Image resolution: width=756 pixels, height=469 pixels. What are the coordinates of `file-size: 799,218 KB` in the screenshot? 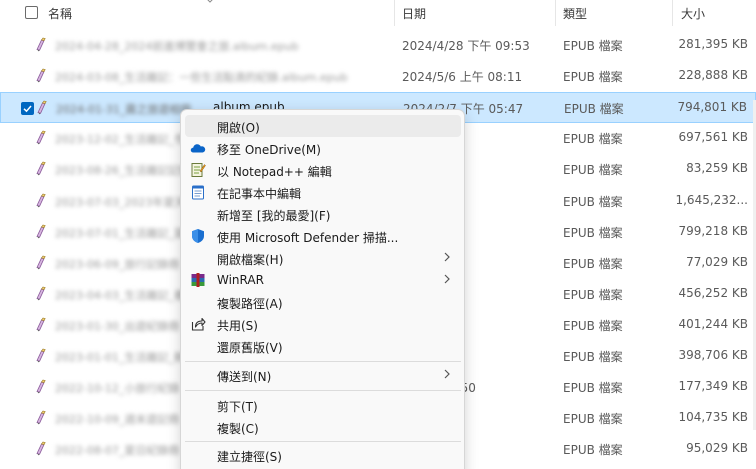 It's located at (713, 230).